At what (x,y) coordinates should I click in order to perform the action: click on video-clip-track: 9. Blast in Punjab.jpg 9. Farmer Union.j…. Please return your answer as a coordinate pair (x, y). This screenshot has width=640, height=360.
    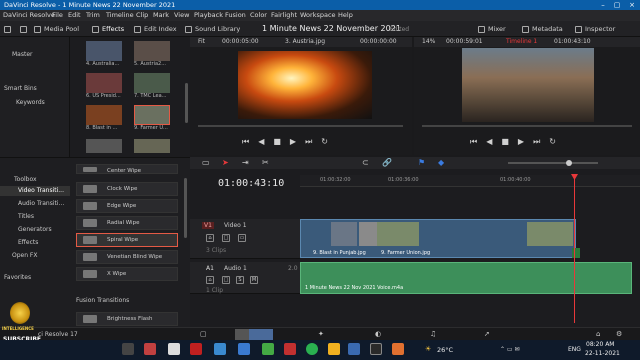
    Looking at the image, I should click on (438, 238).